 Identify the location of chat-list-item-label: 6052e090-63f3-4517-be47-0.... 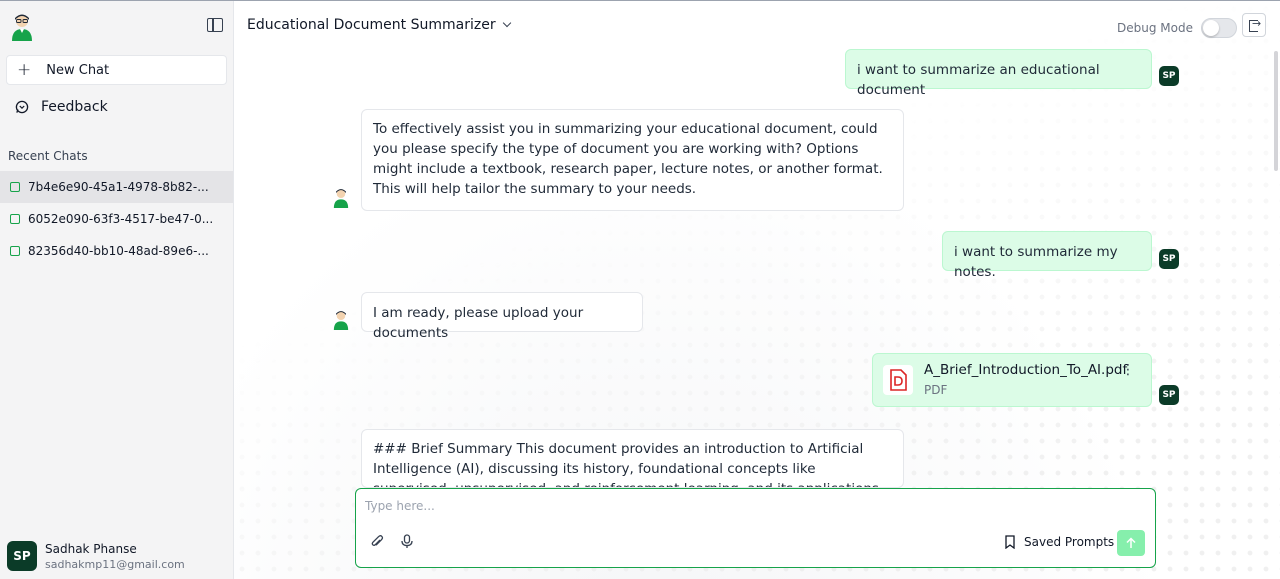
(121, 219).